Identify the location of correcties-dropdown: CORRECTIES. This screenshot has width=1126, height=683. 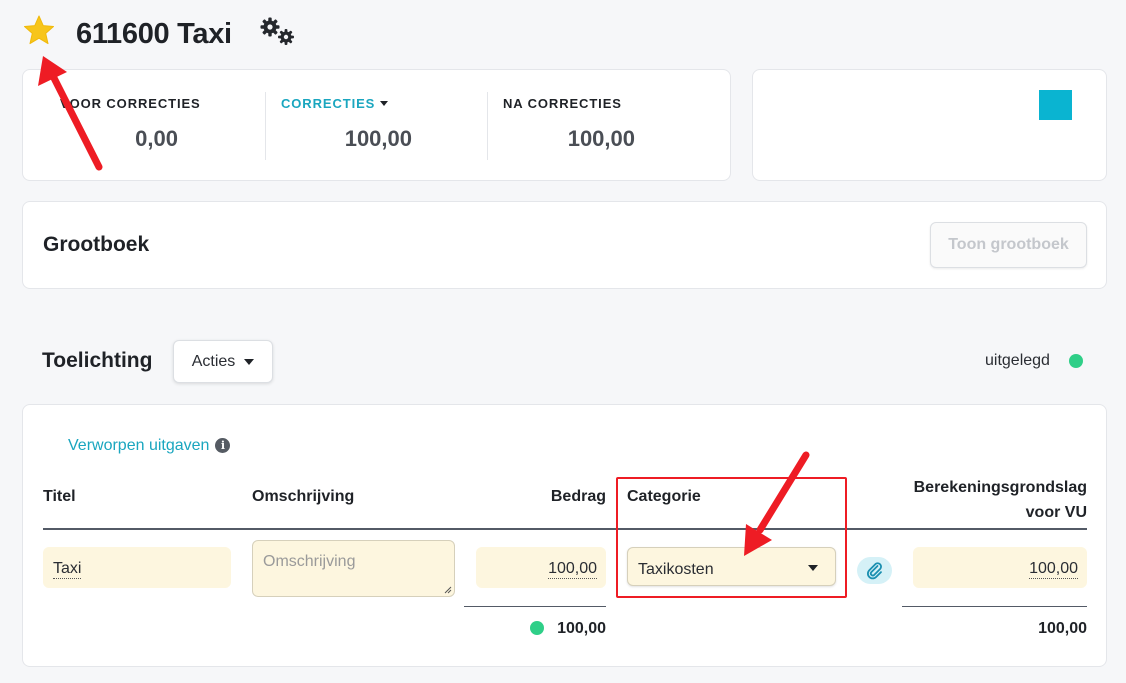
(335, 103).